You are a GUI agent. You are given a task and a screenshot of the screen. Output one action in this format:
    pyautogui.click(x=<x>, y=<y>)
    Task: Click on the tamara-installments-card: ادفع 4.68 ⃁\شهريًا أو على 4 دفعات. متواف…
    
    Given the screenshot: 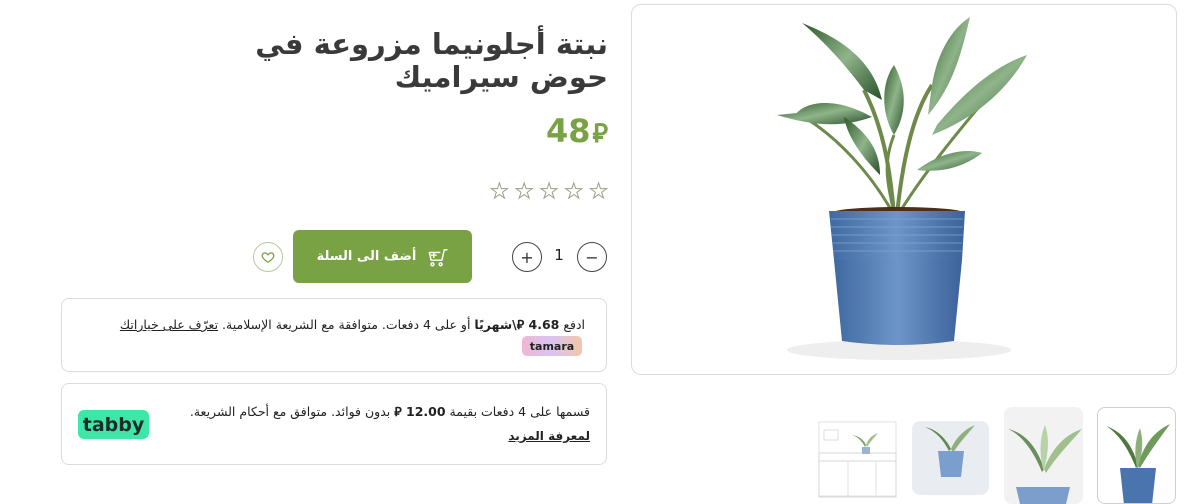 What is the action you would take?
    pyautogui.click(x=334, y=335)
    